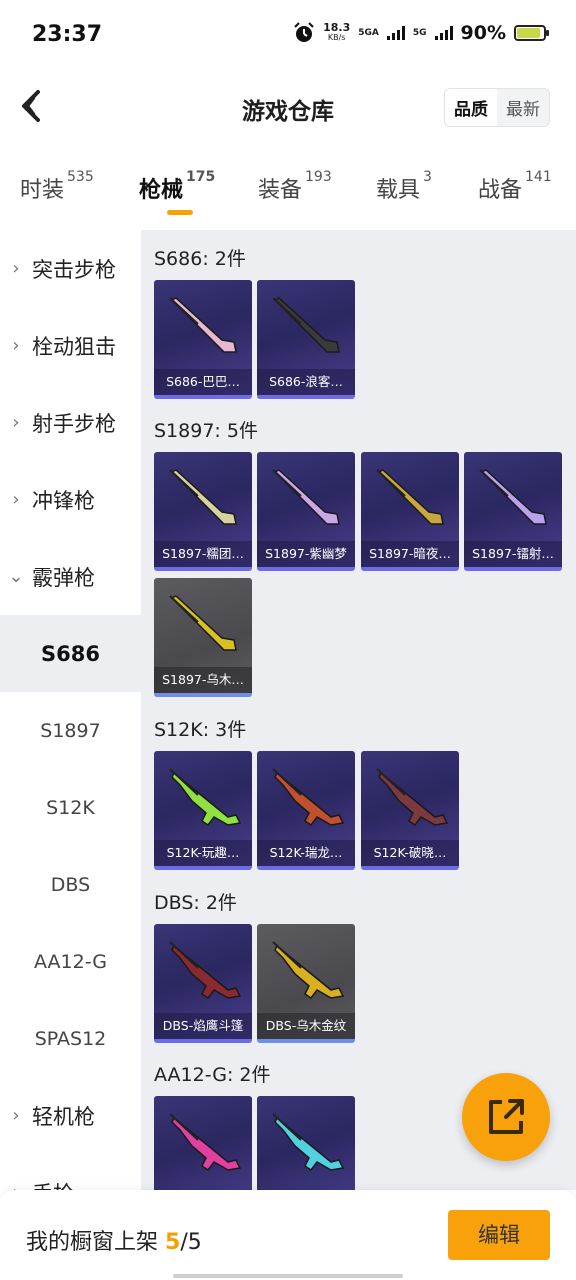  Describe the element at coordinates (70, 1038) in the screenshot. I see `sidebar-subitem-spas12: SPAS12` at that location.